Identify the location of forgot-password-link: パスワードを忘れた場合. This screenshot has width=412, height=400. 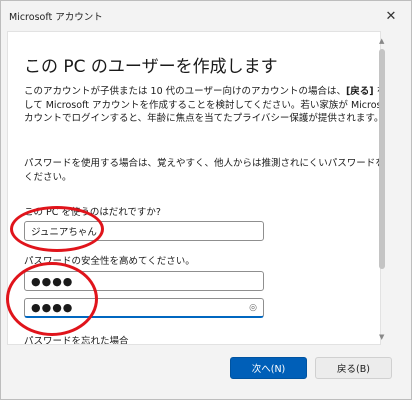
(76, 338).